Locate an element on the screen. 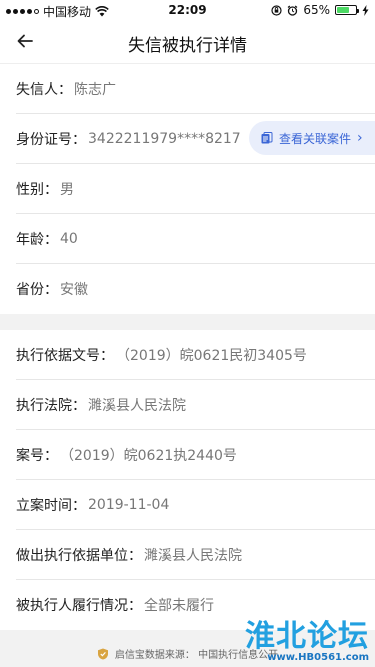 Image resolution: width=375 pixels, height=667 pixels. row-province: 省份： 安徽 is located at coordinates (195, 289).